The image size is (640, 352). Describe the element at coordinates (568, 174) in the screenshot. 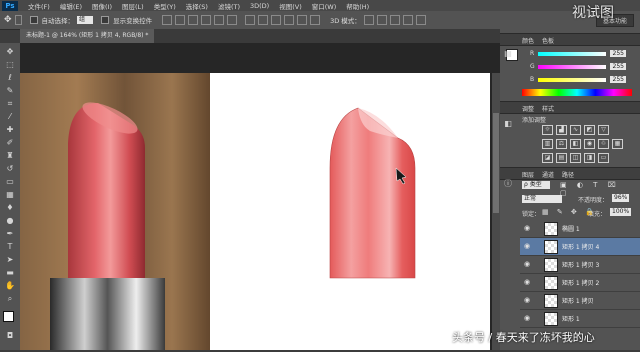

I see `tab-paths: 路径` at that location.